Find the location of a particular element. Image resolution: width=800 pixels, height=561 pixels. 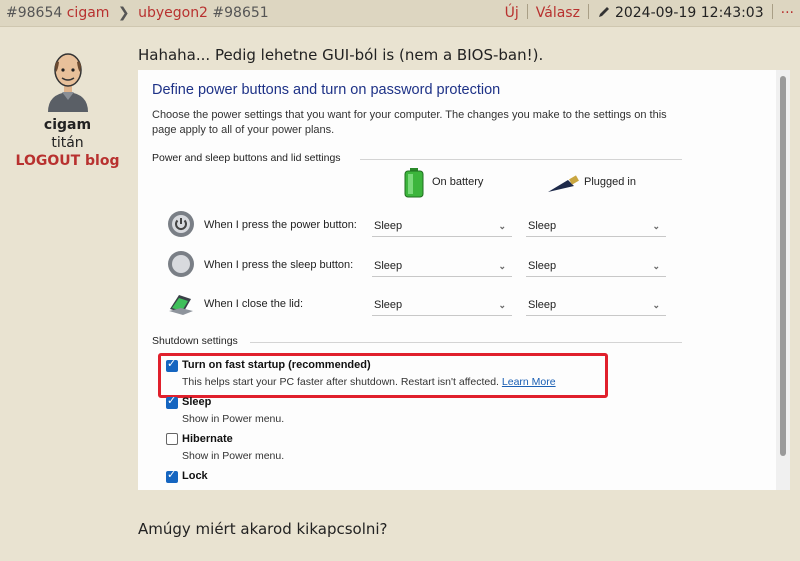

sleep-button-icon is located at coordinates (181, 264).